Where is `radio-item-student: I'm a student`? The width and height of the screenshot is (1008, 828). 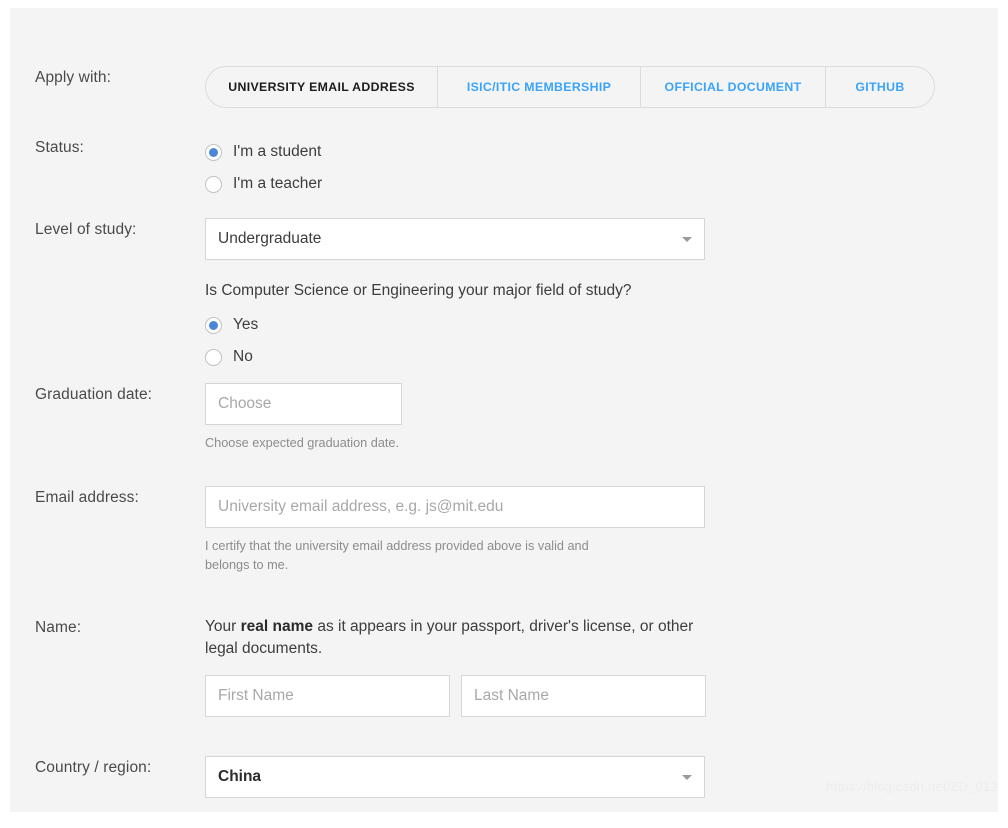 radio-item-student: I'm a student is located at coordinates (263, 152).